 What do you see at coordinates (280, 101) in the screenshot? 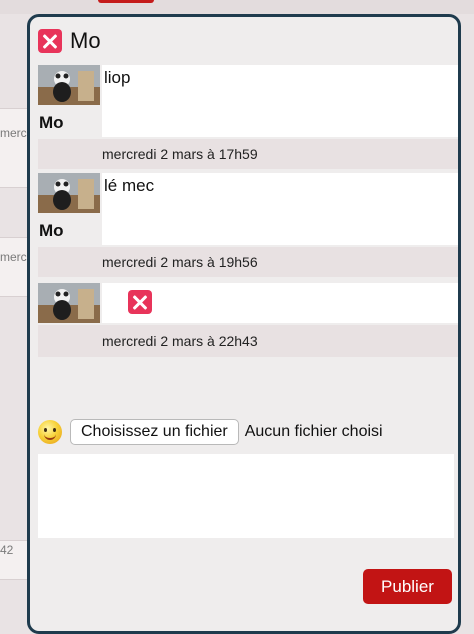
I see `message-text: liop` at bounding box center [280, 101].